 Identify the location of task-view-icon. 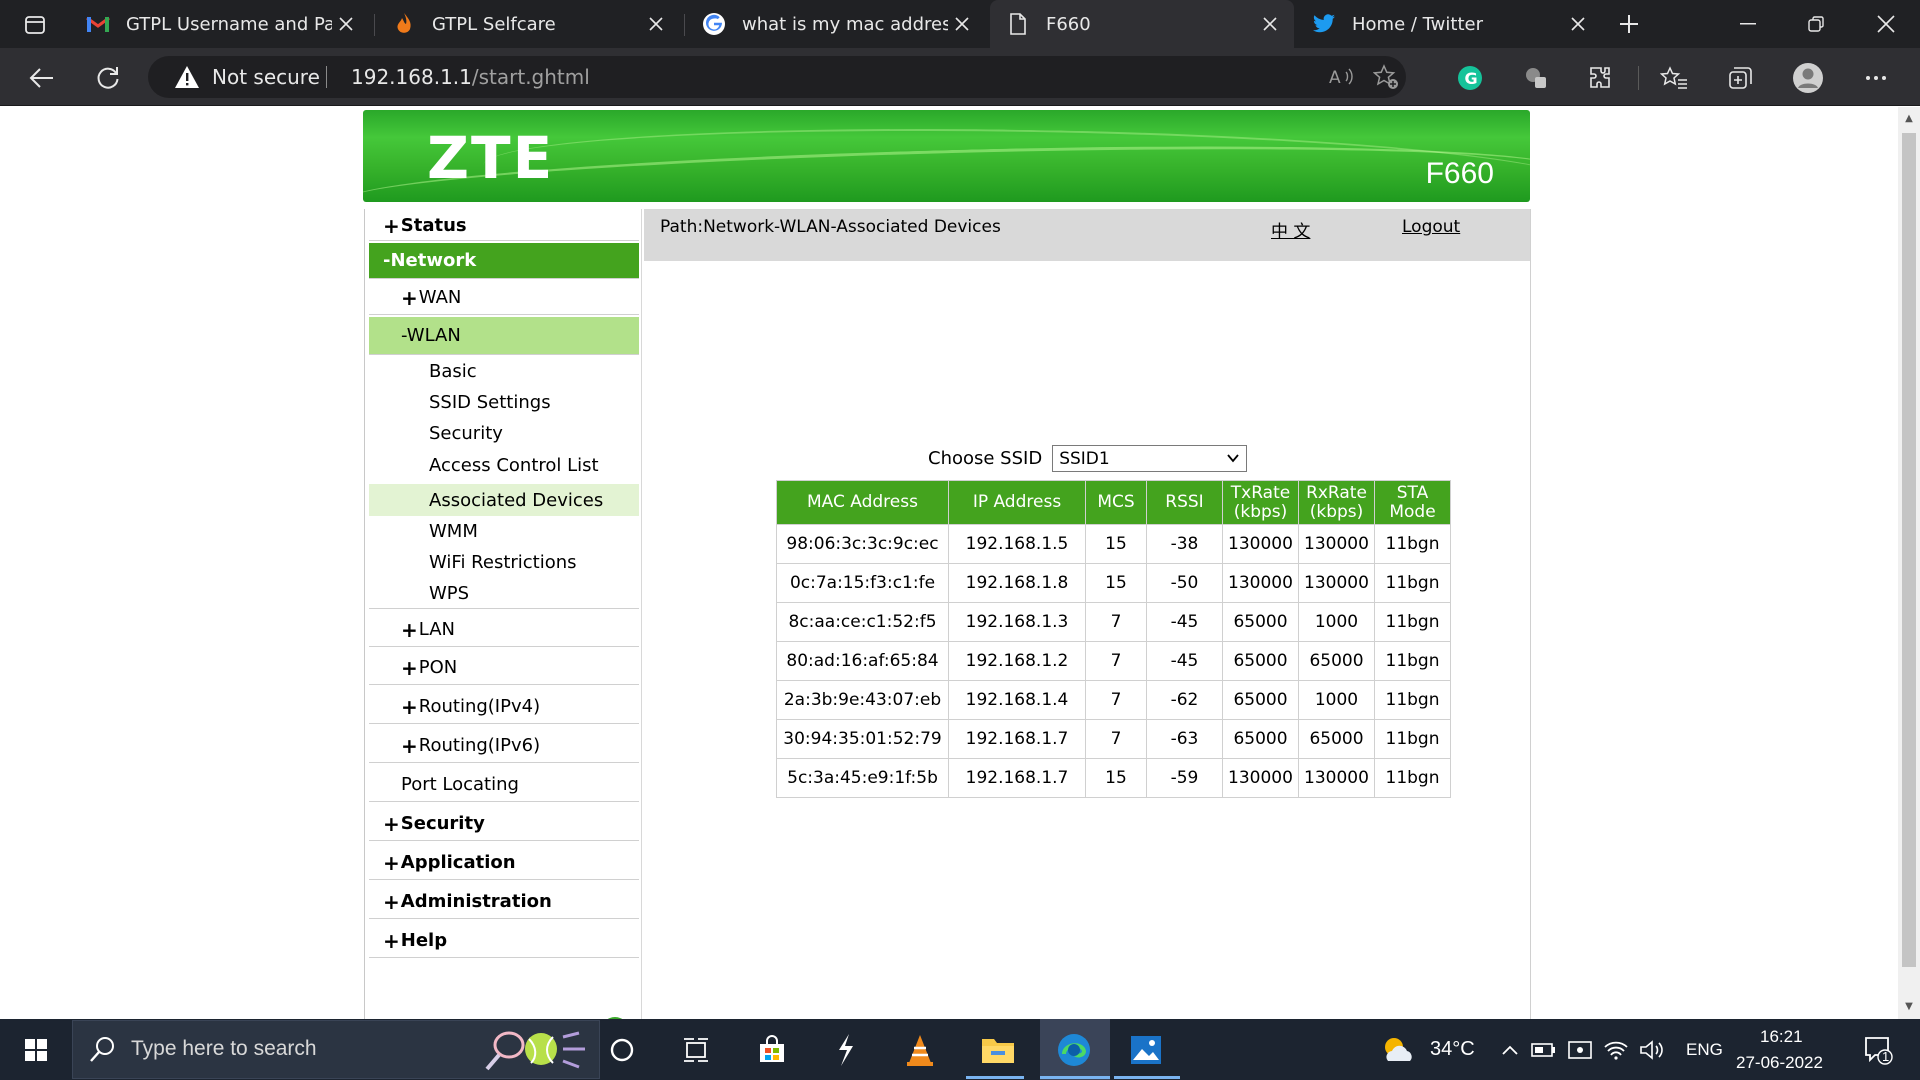
(696, 1050).